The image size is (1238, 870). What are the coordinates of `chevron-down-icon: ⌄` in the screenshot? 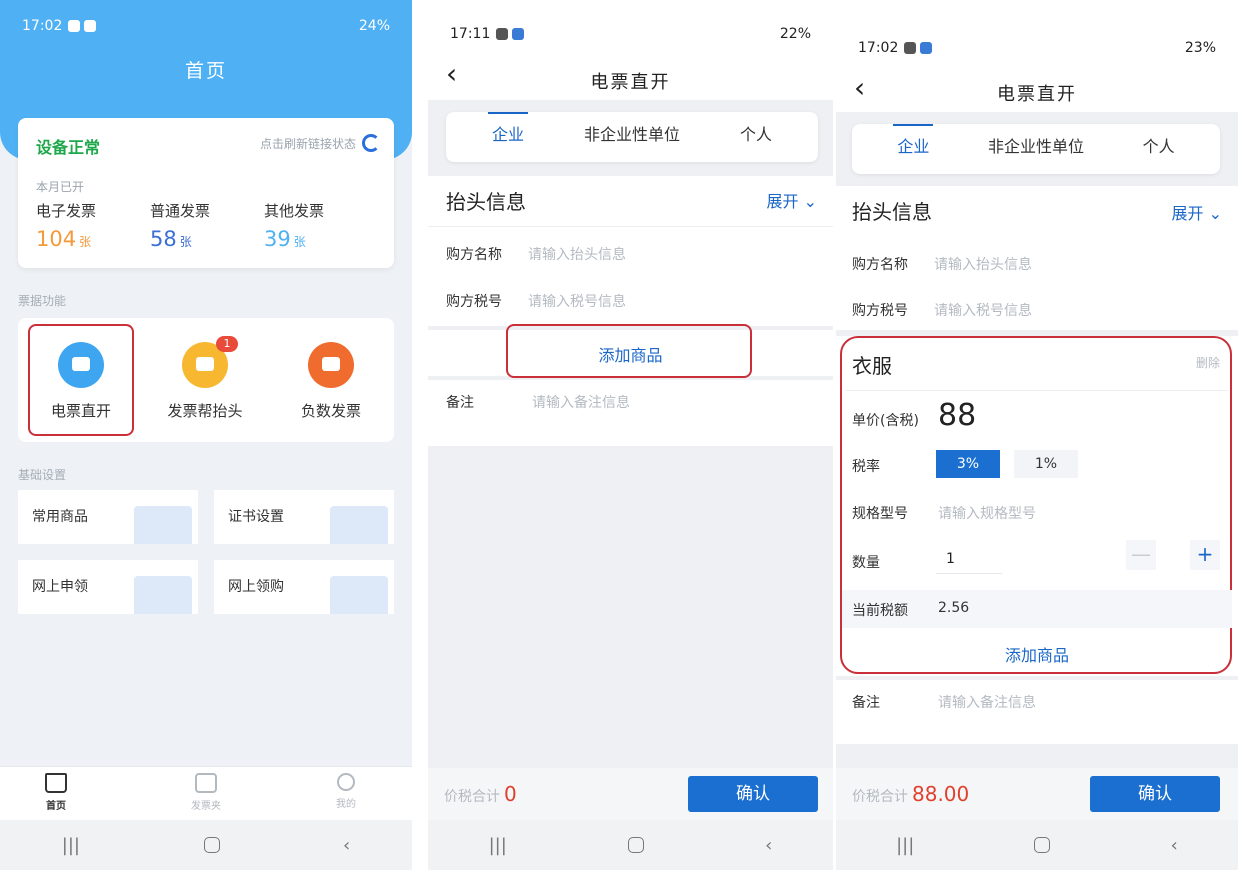 It's located at (810, 201).